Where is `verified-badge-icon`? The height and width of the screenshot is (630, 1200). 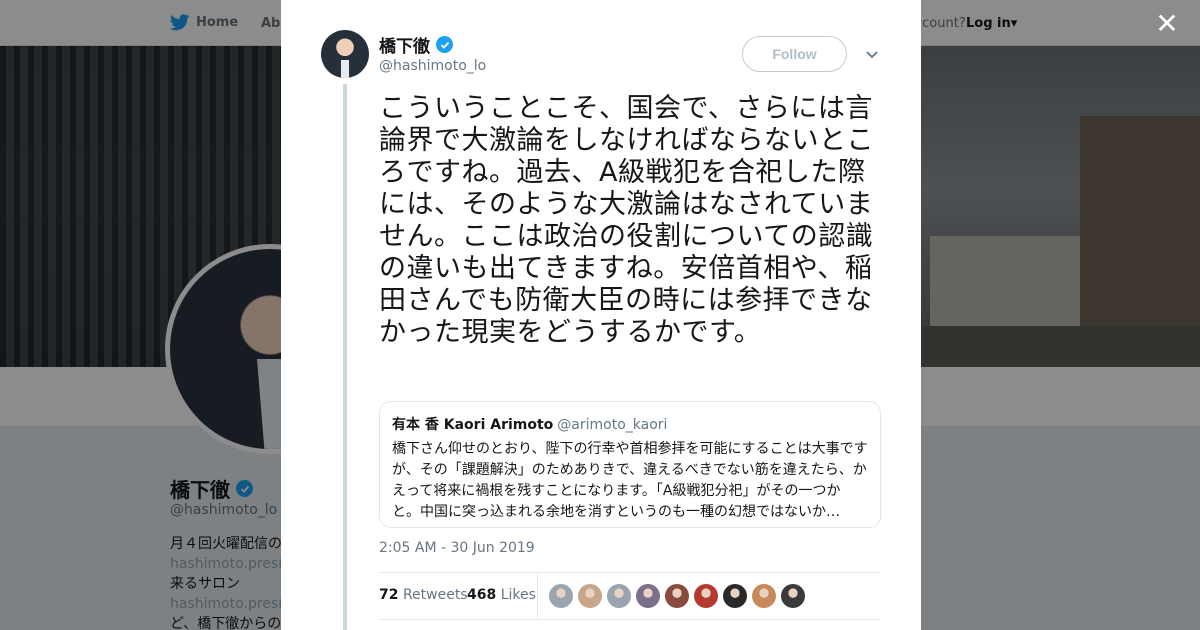
verified-badge-icon is located at coordinates (444, 44).